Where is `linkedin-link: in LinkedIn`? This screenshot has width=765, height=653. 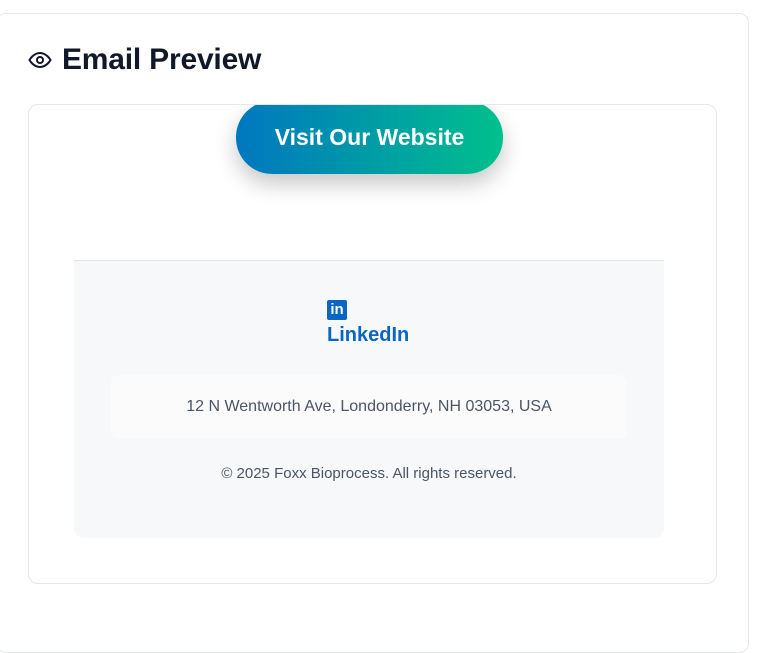
linkedin-link: in LinkedIn is located at coordinates (368, 323).